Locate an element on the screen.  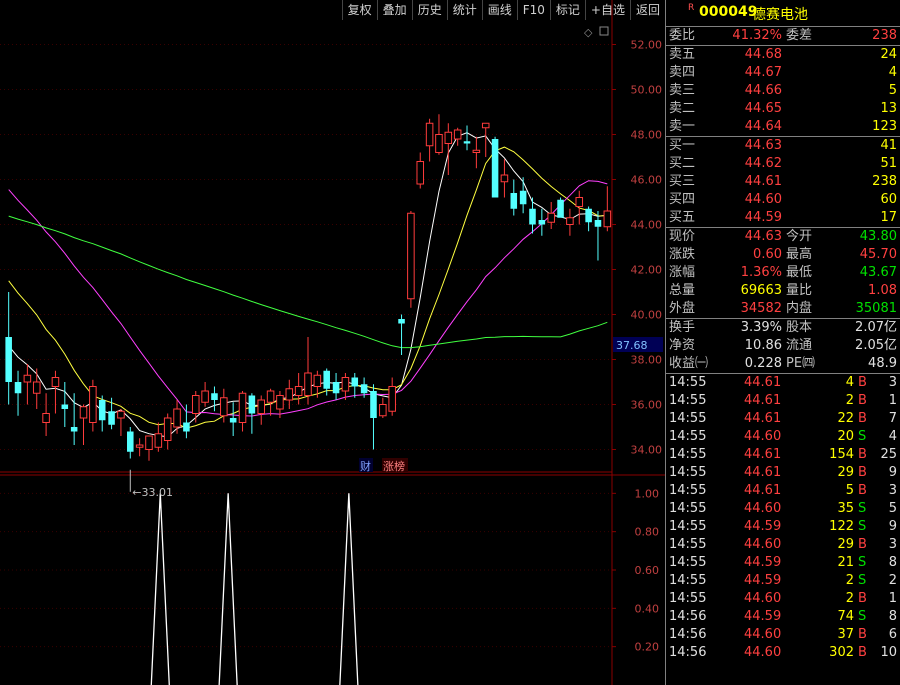
stat-value: 3.39% is located at coordinates (761, 327).